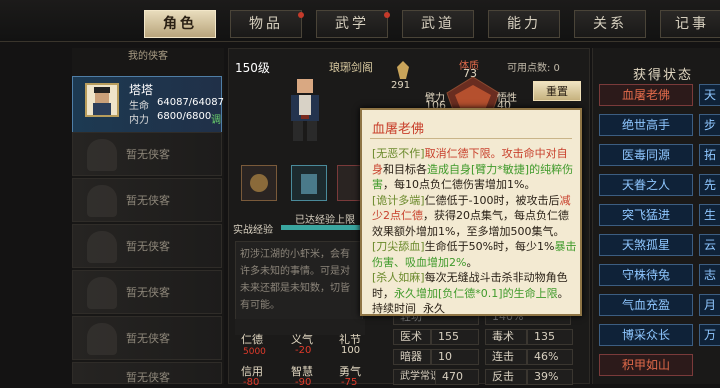 The width and height of the screenshot is (720, 388). I want to click on status-badge: 血屠老佛, so click(646, 95).